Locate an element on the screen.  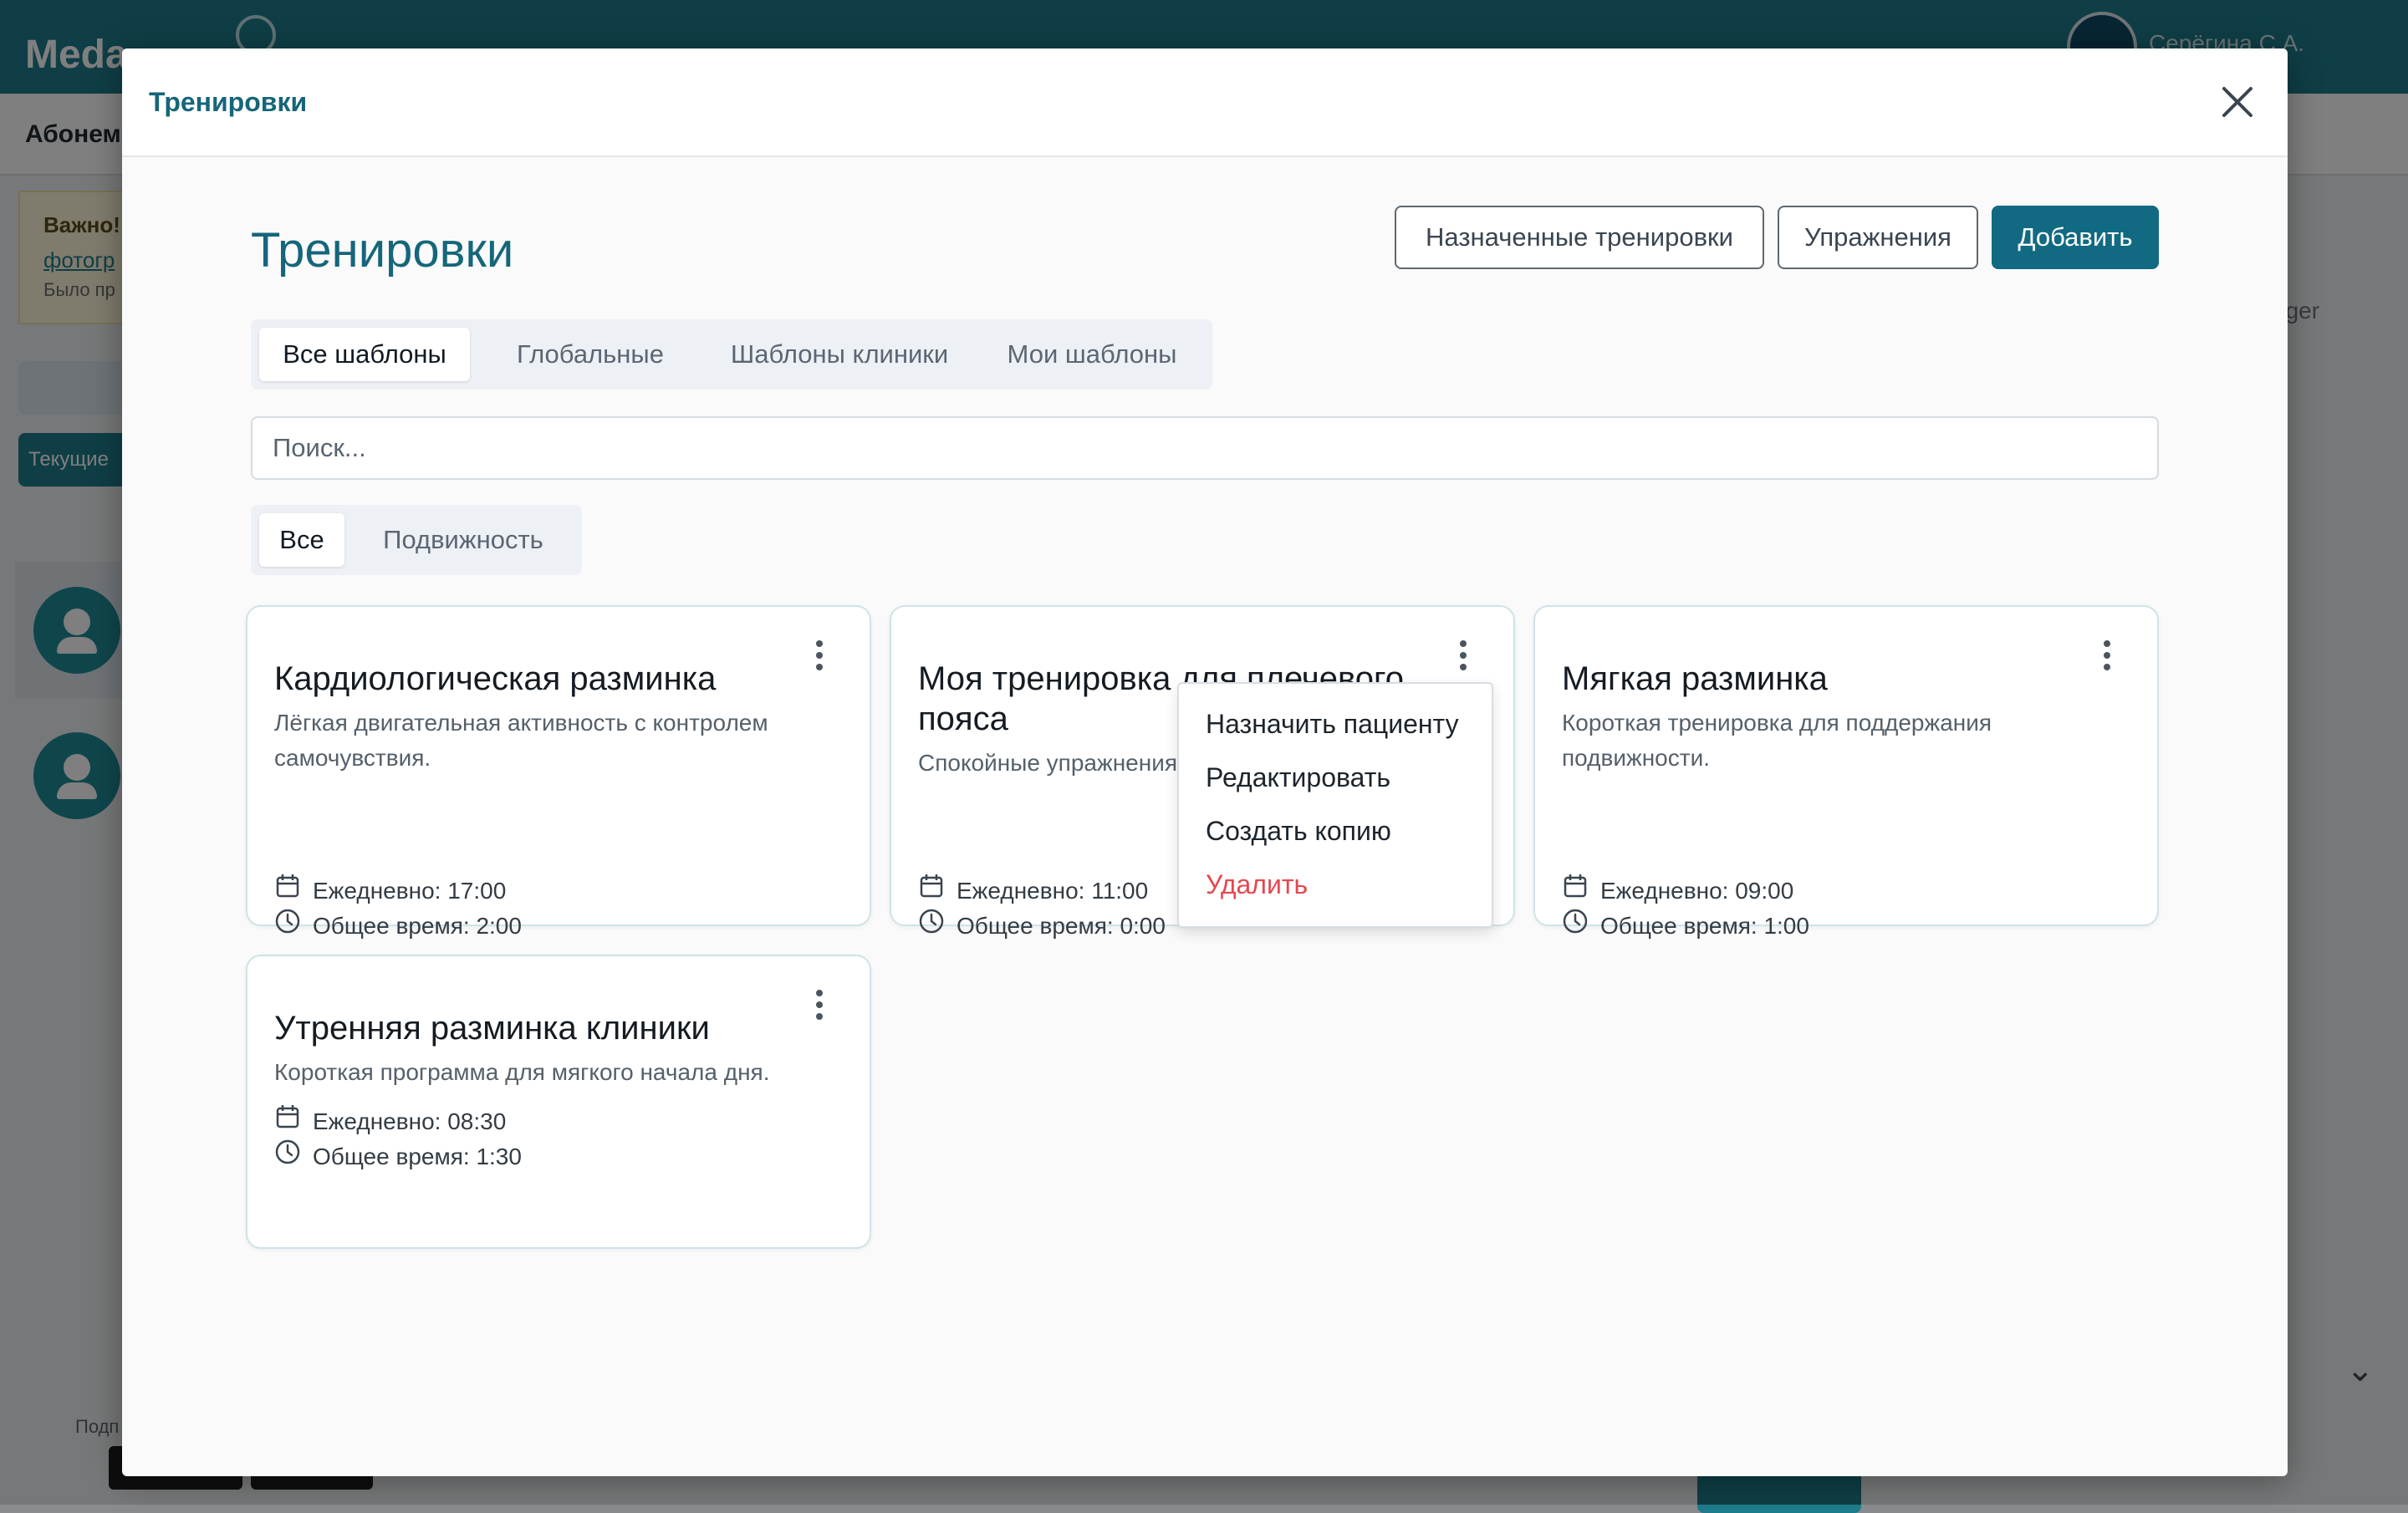
card-schedule: Ежедневно: 09:00 is located at coordinates (1678, 891).